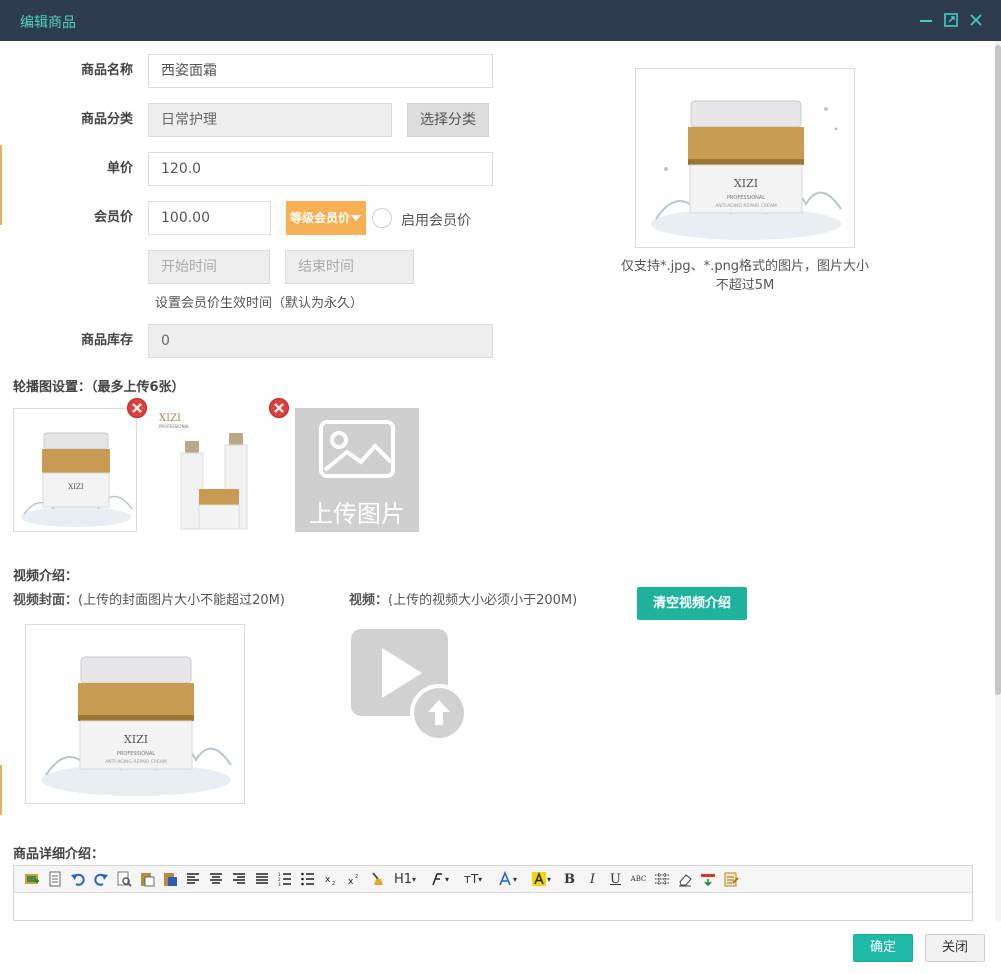  I want to click on image-placeholder-icon, so click(357, 449).